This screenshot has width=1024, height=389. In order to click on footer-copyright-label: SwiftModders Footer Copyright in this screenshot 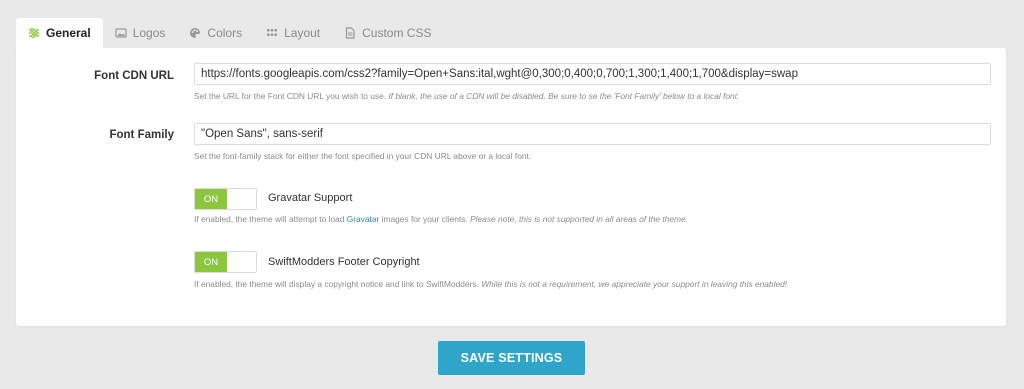, I will do `click(344, 262)`.